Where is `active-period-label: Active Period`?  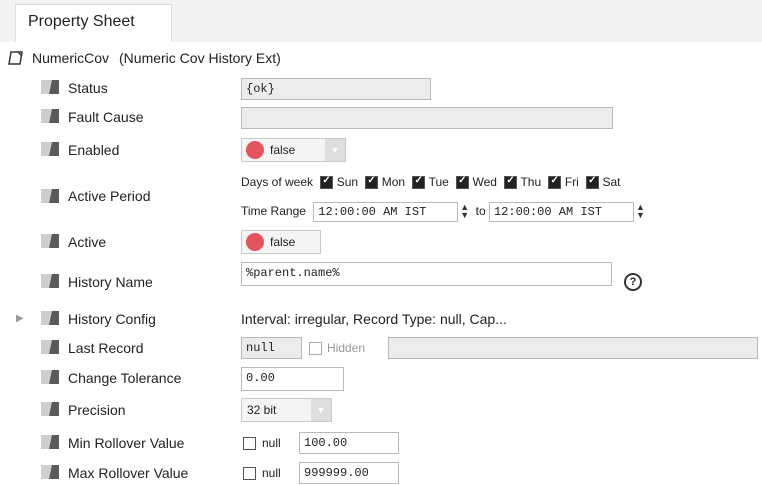 active-period-label: Active Period is located at coordinates (109, 196).